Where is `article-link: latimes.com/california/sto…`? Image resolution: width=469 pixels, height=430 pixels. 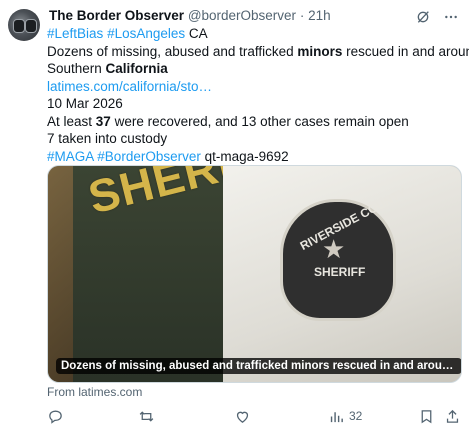
article-link: latimes.com/california/sto… is located at coordinates (129, 86).